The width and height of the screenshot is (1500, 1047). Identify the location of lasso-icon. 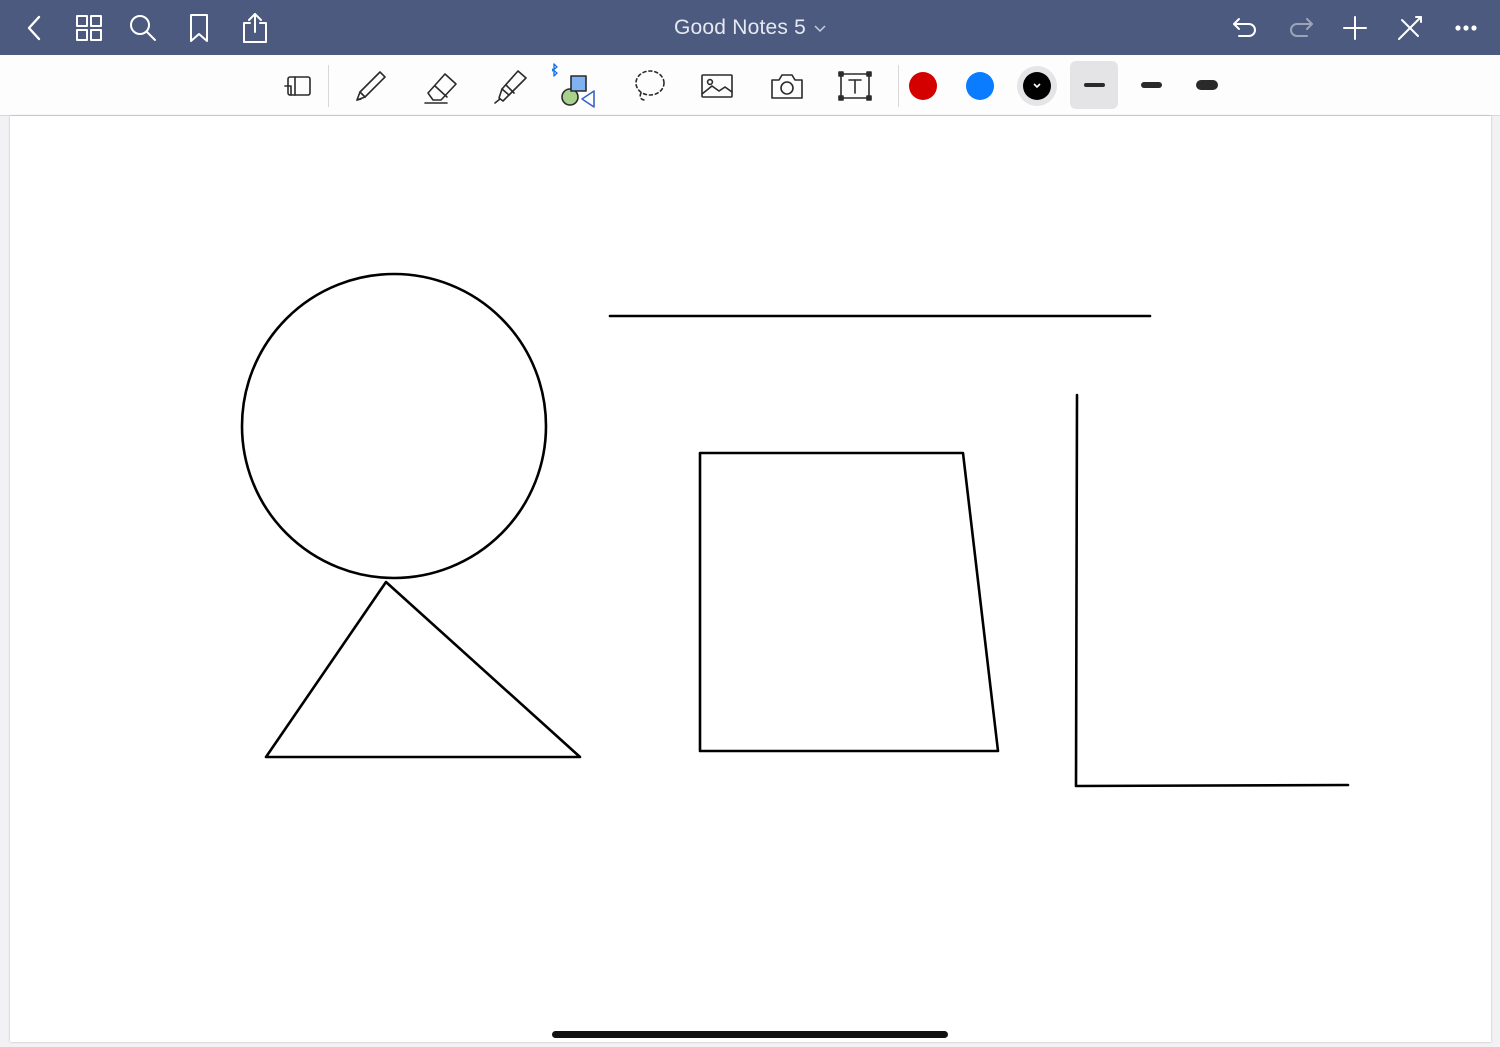
(649, 86).